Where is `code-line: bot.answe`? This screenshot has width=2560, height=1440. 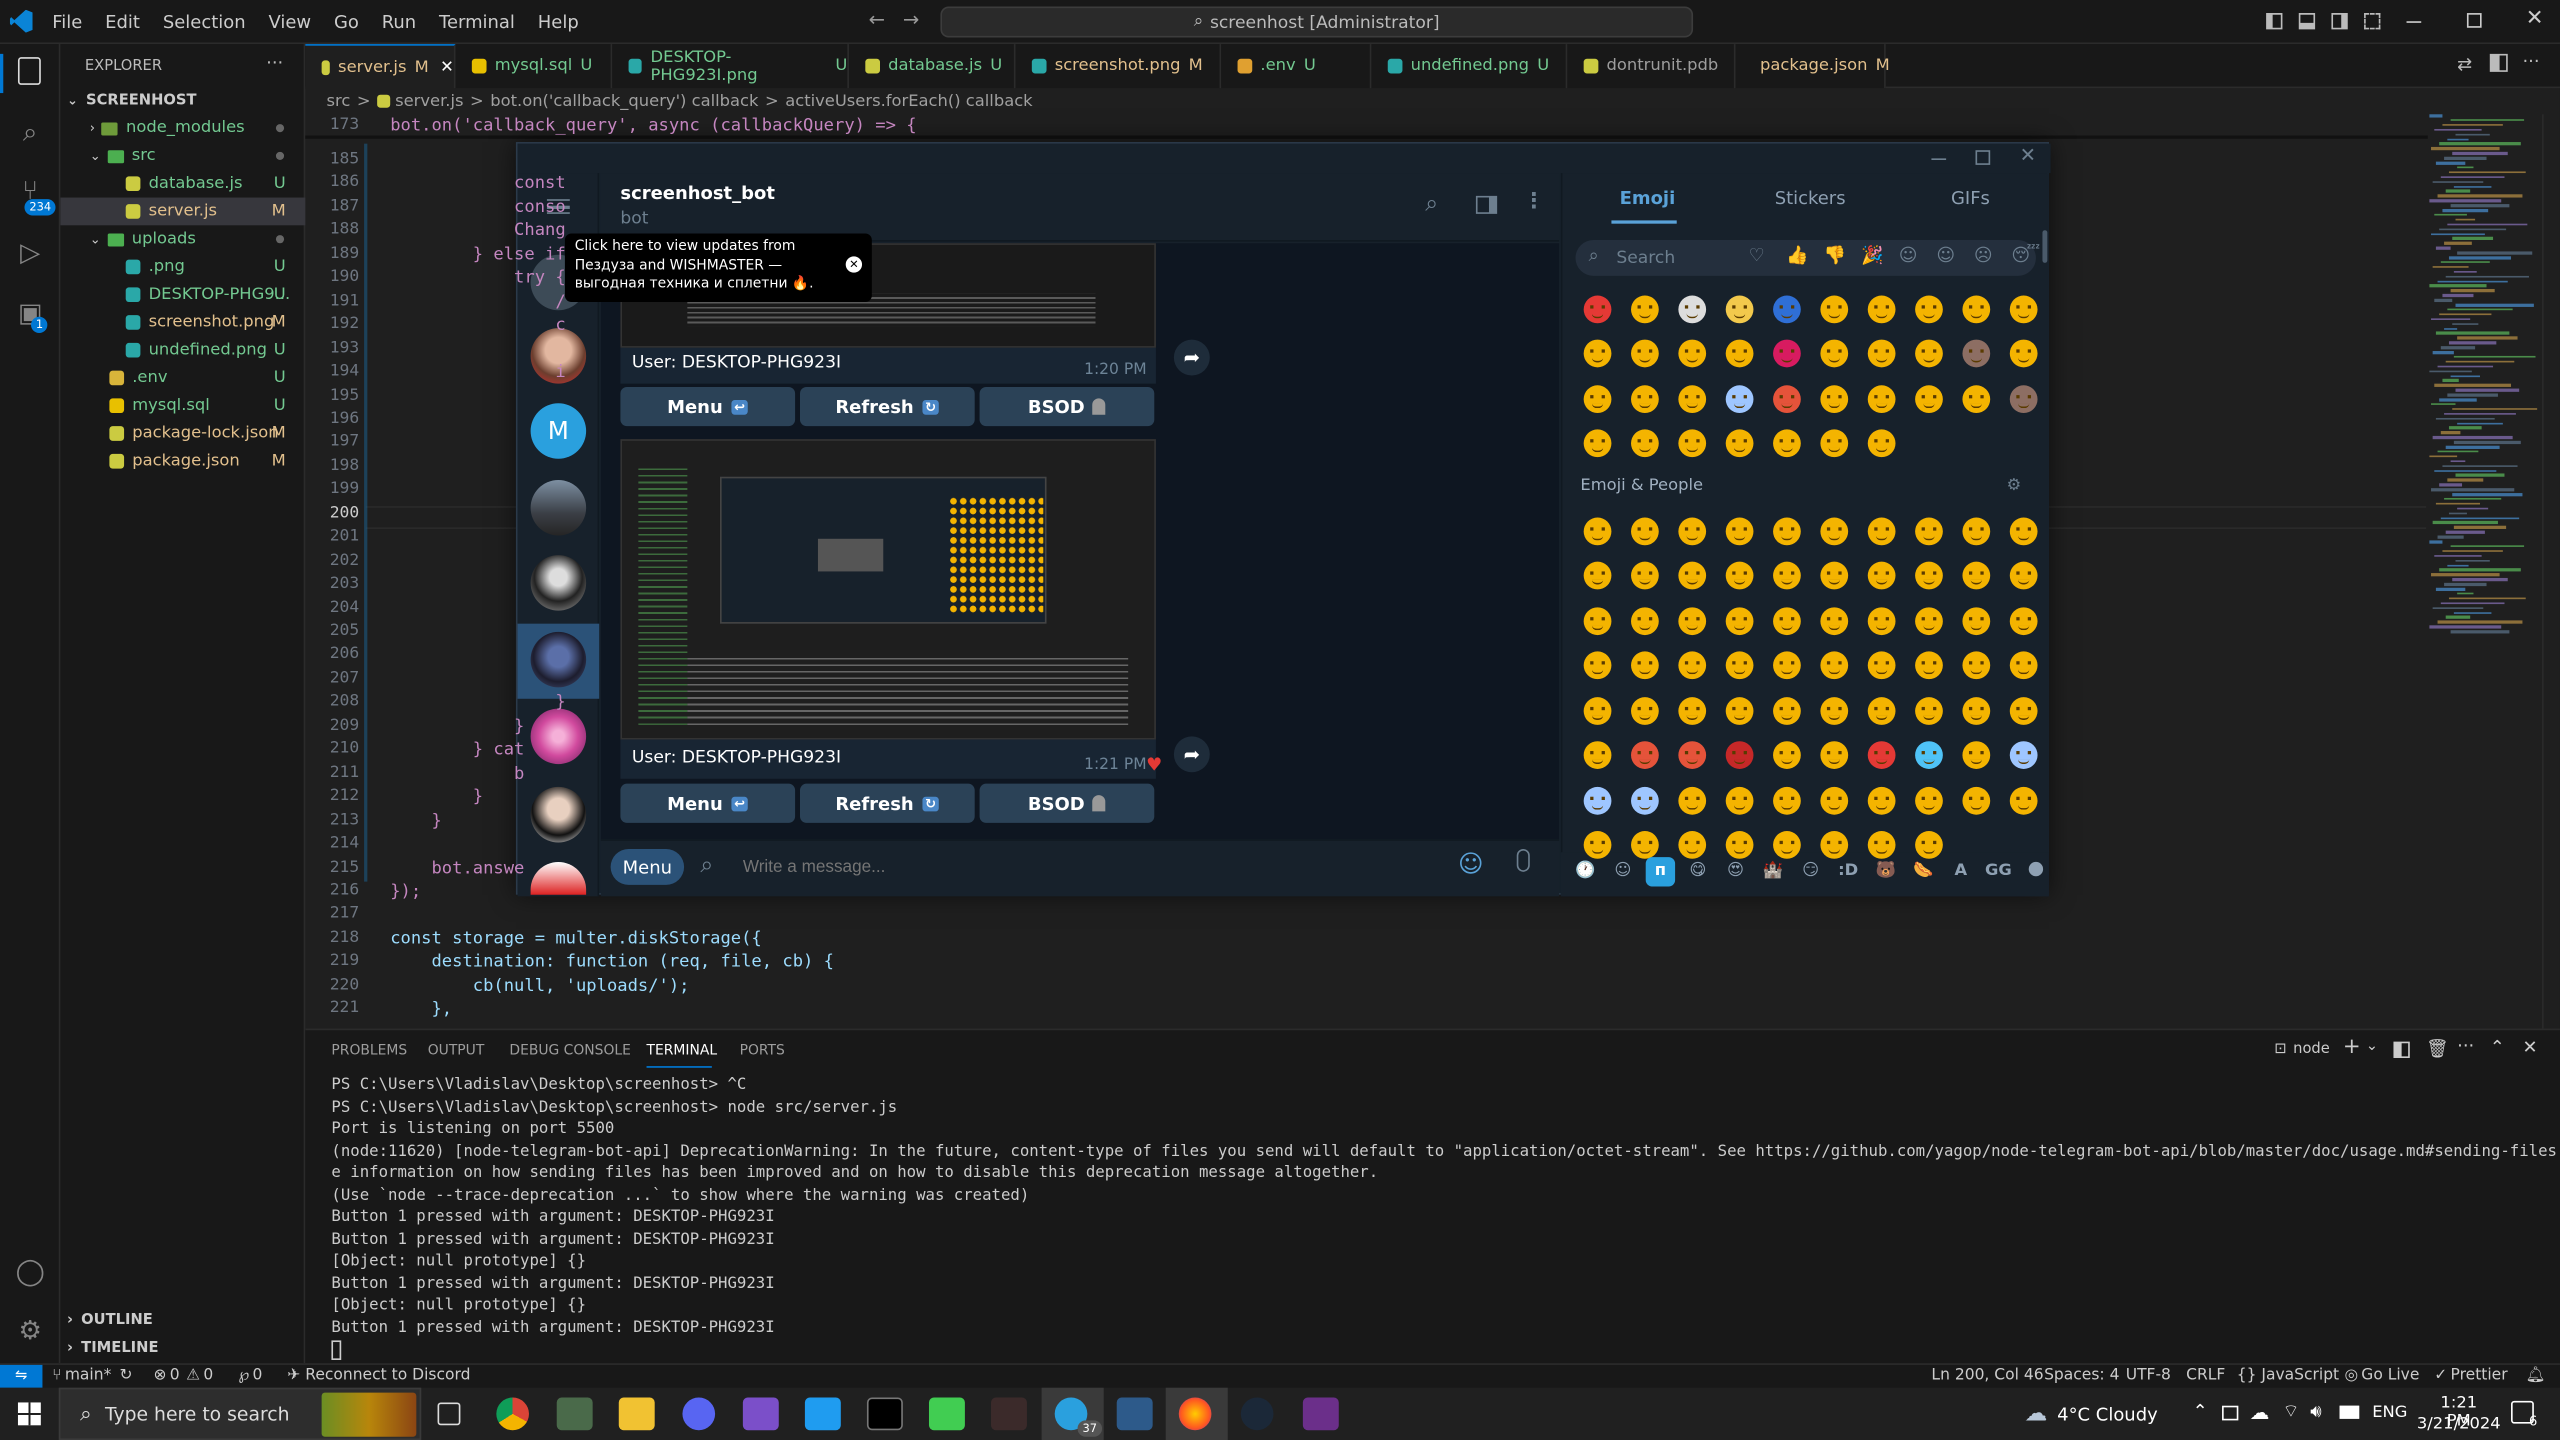
code-line: bot.answe is located at coordinates (457, 868).